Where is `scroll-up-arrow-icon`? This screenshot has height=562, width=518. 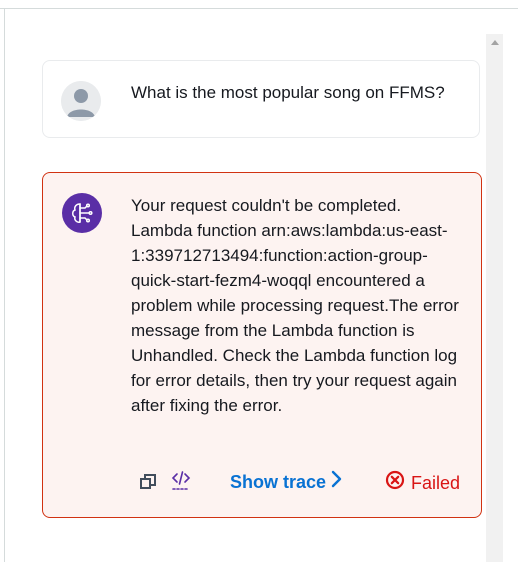 scroll-up-arrow-icon is located at coordinates (494, 42).